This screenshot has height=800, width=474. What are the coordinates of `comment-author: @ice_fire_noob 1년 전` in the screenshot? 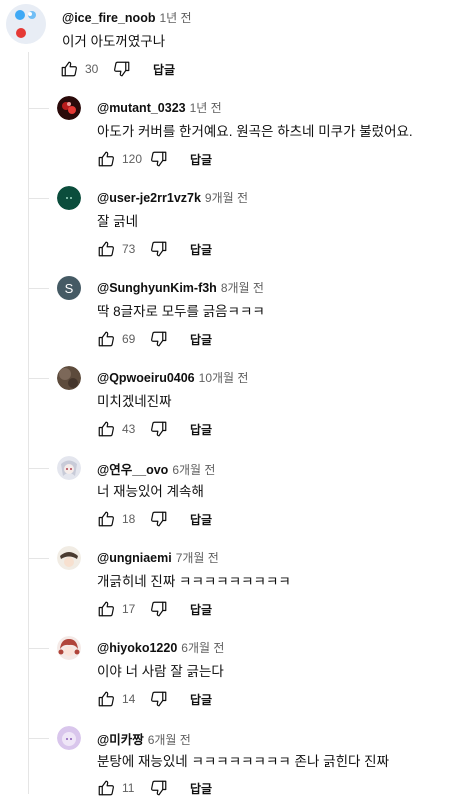 It's located at (127, 17).